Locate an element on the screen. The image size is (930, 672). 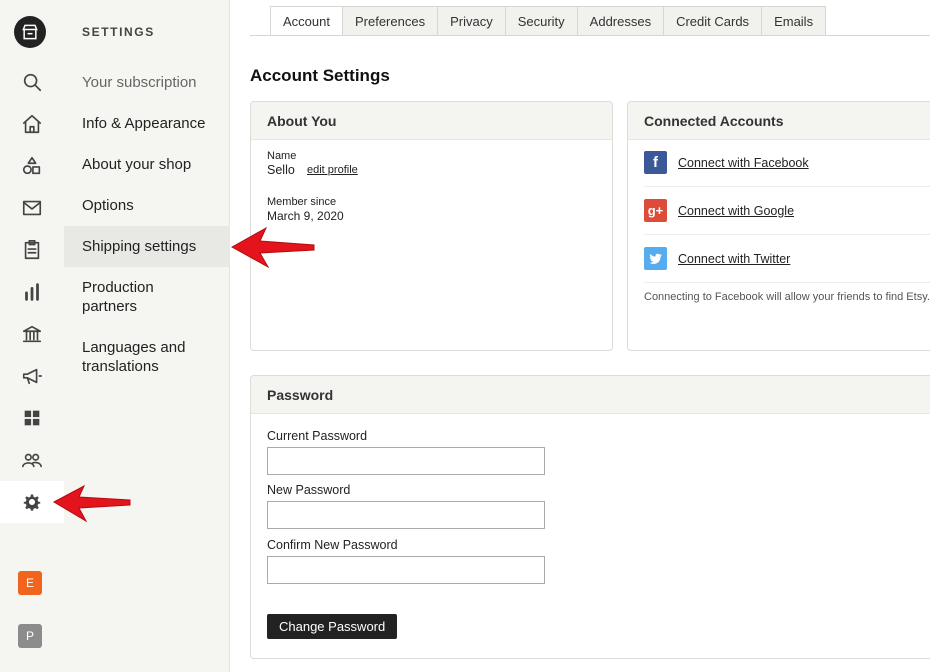
account-letter-p: P is located at coordinates (29, 636).